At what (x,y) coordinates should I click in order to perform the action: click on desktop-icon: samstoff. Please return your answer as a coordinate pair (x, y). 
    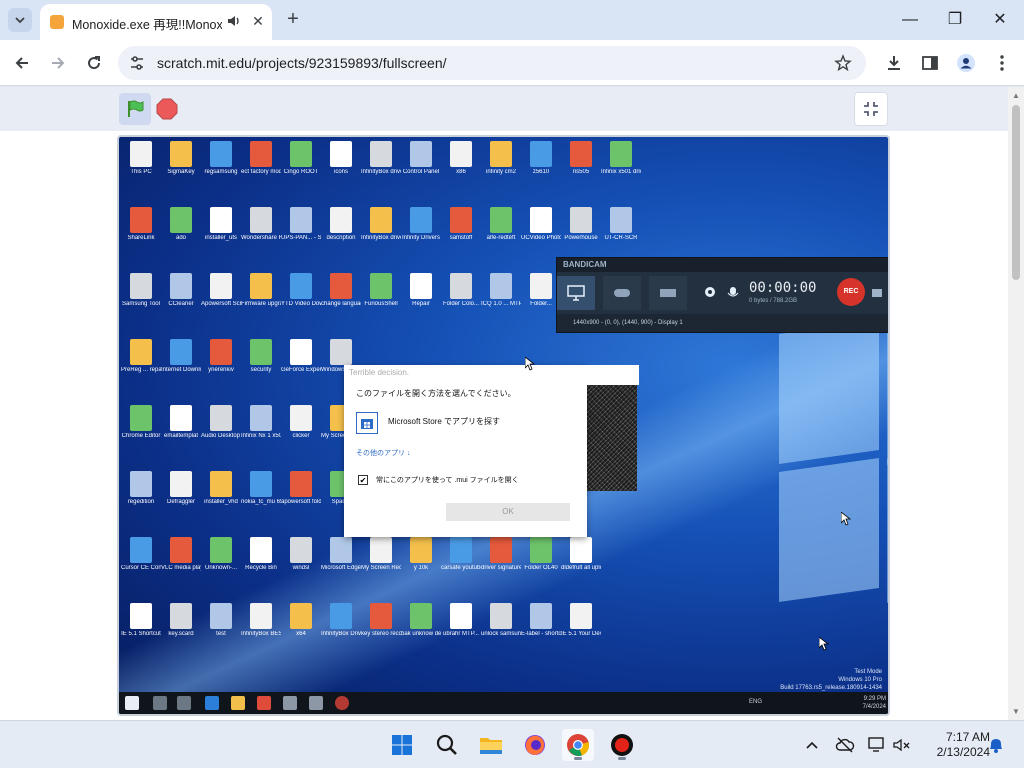
    Looking at the image, I should click on (461, 224).